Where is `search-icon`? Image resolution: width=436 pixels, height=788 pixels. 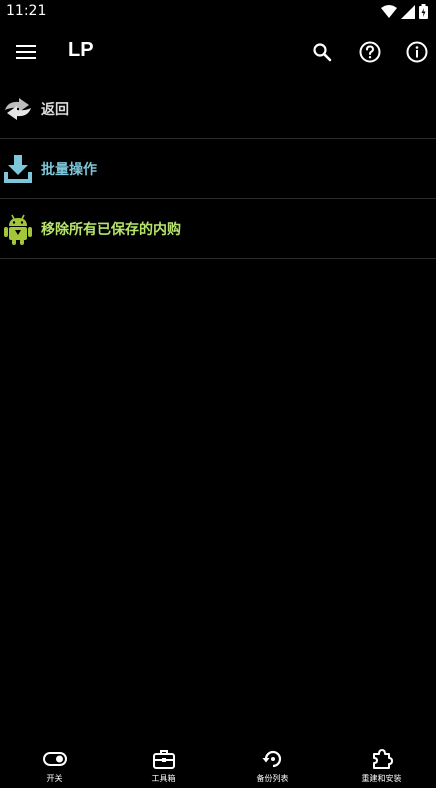 search-icon is located at coordinates (322, 52).